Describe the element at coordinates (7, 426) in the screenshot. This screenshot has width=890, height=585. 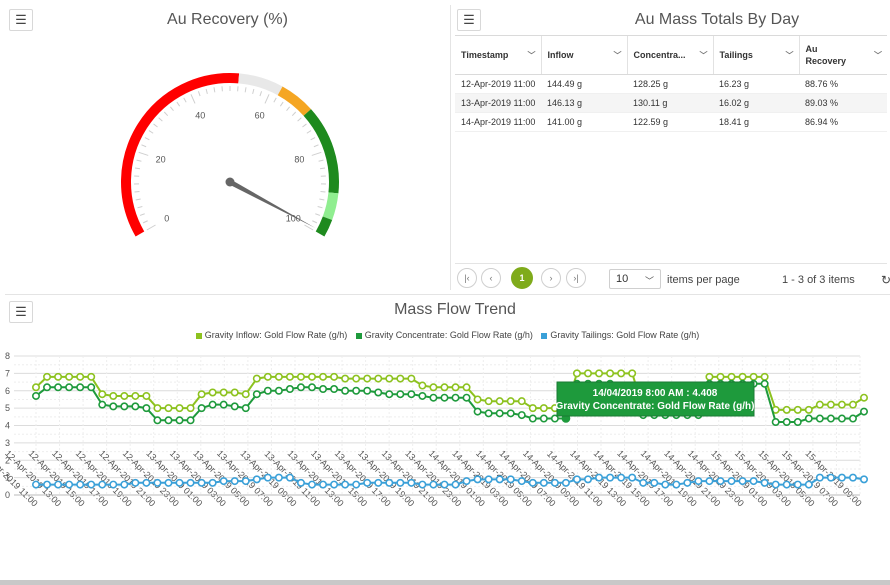
I see `y-tick-label: 4` at that location.